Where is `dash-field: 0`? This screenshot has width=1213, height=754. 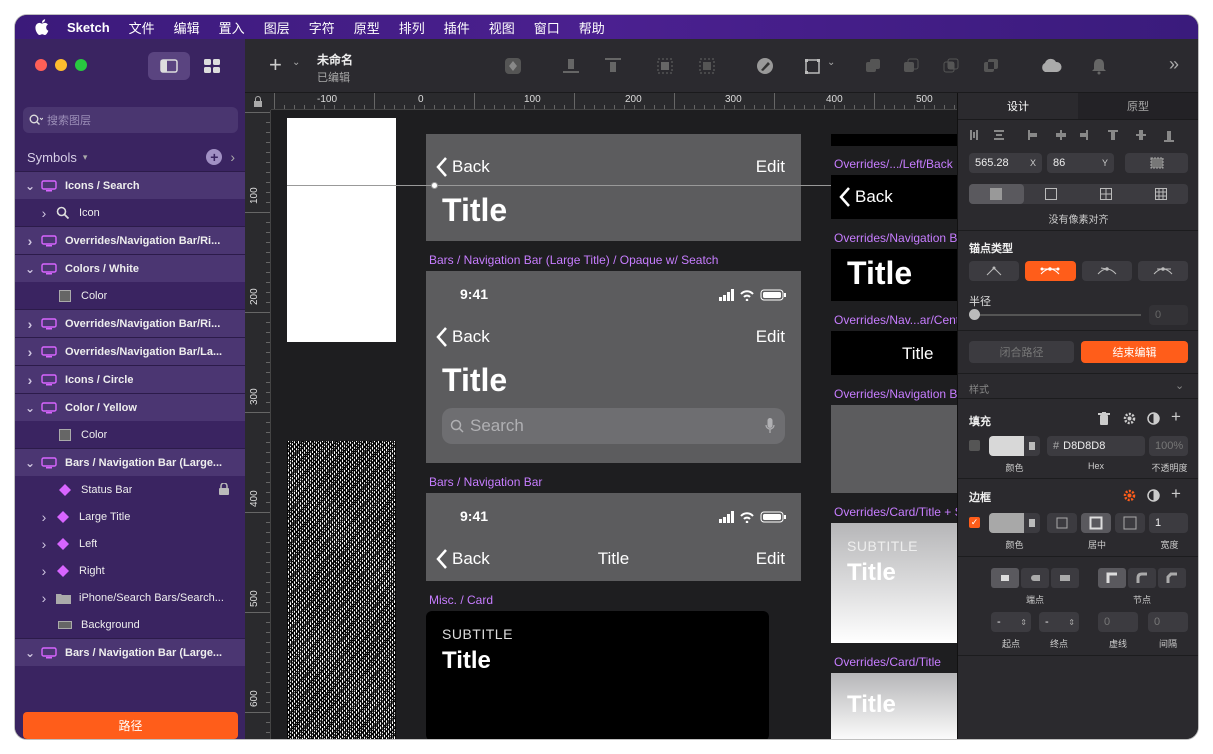
dash-field: 0 is located at coordinates (1118, 622).